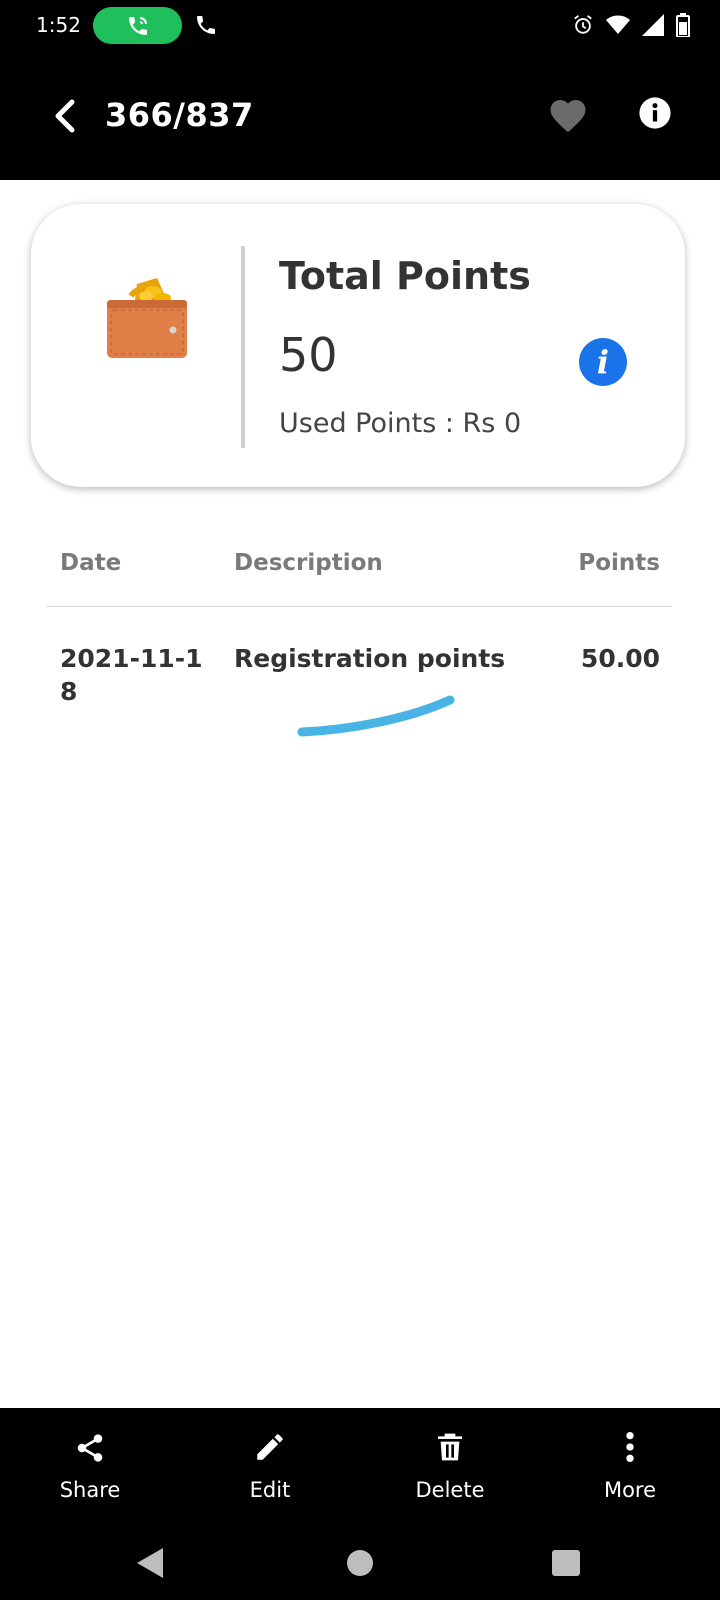  I want to click on nav-back-icon, so click(150, 1563).